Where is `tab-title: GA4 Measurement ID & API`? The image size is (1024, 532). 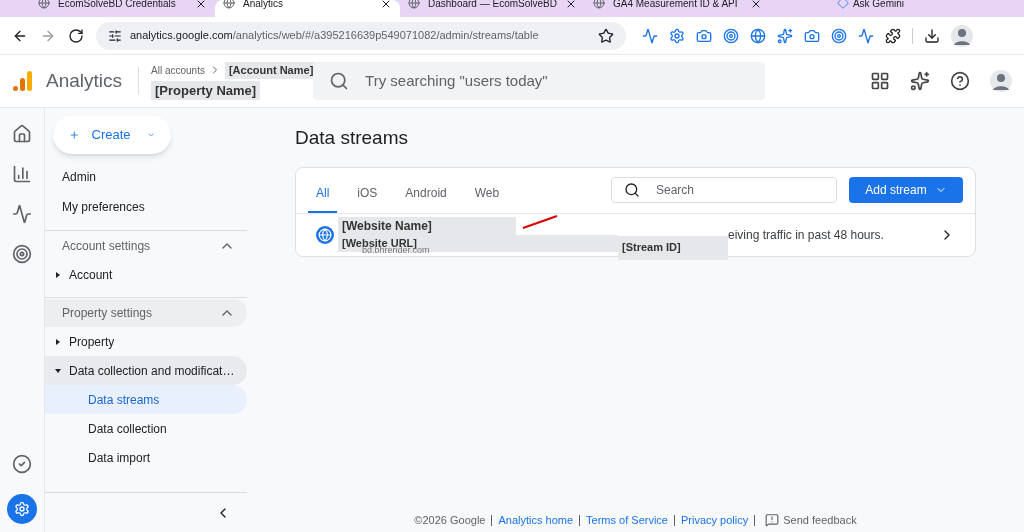 tab-title: GA4 Measurement ID & API is located at coordinates (676, 5).